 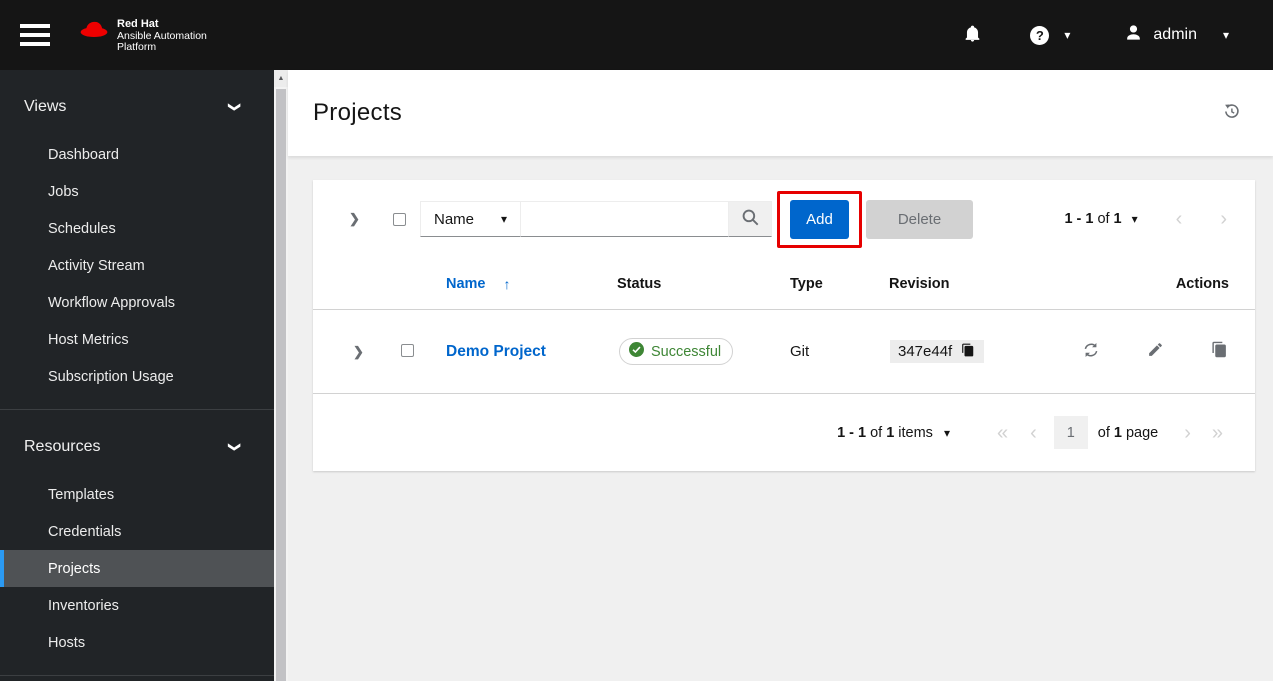 What do you see at coordinates (1117, 219) in the screenshot?
I see `pagination-total: 1` at bounding box center [1117, 219].